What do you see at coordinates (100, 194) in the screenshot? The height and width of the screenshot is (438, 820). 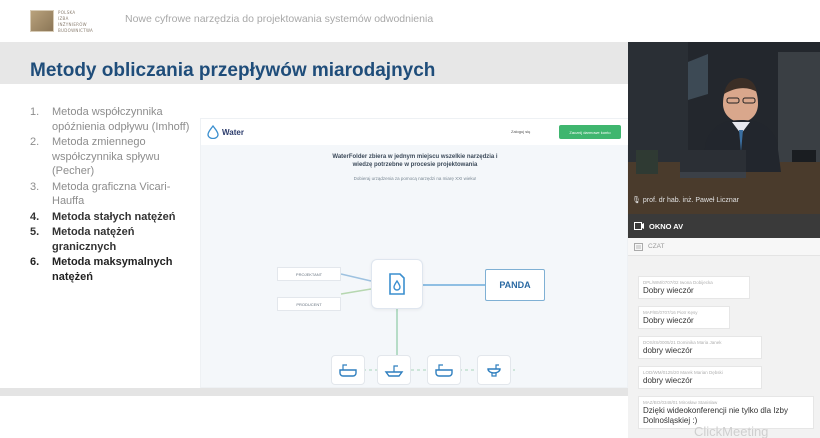 I see `method-item: 3. Metoda graficzna Vicari-Hauffa` at bounding box center [100, 194].